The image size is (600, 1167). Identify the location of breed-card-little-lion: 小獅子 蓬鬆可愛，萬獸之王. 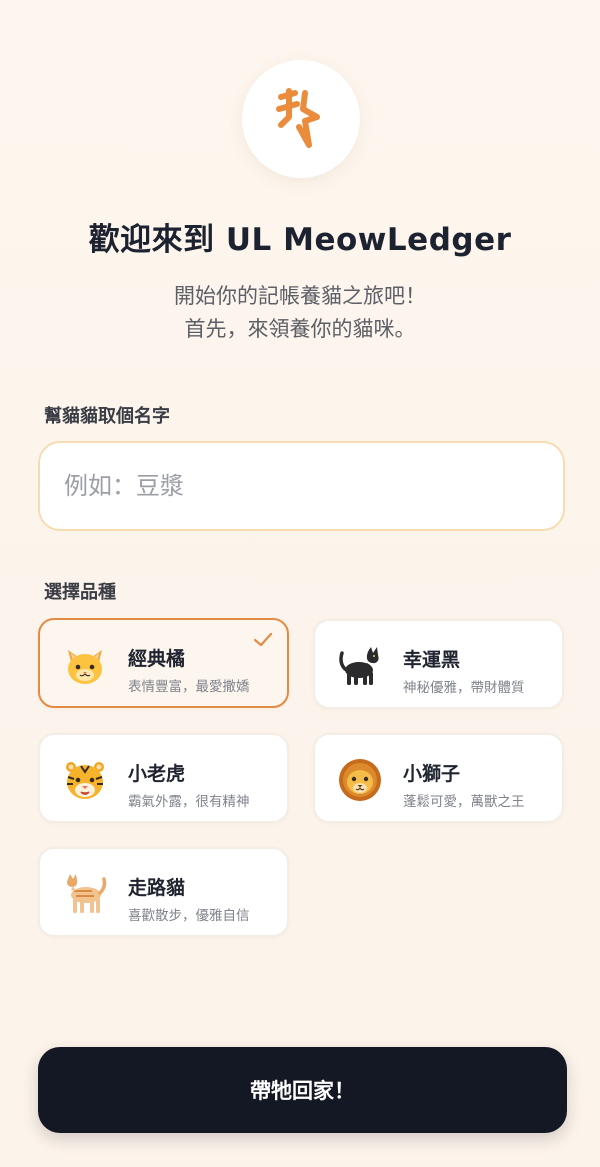
(438, 778).